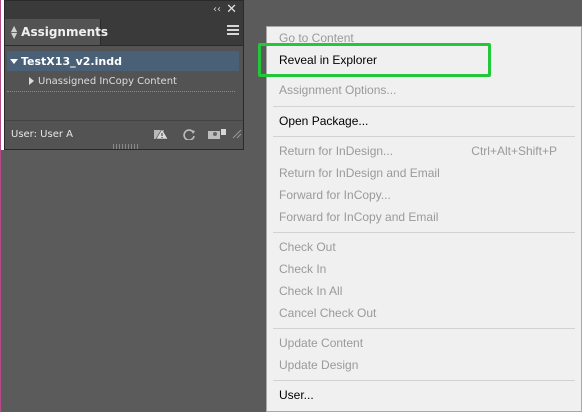 This screenshot has width=582, height=412. What do you see at coordinates (425, 365) in the screenshot?
I see `menu-item-update-design: Update Design` at bounding box center [425, 365].